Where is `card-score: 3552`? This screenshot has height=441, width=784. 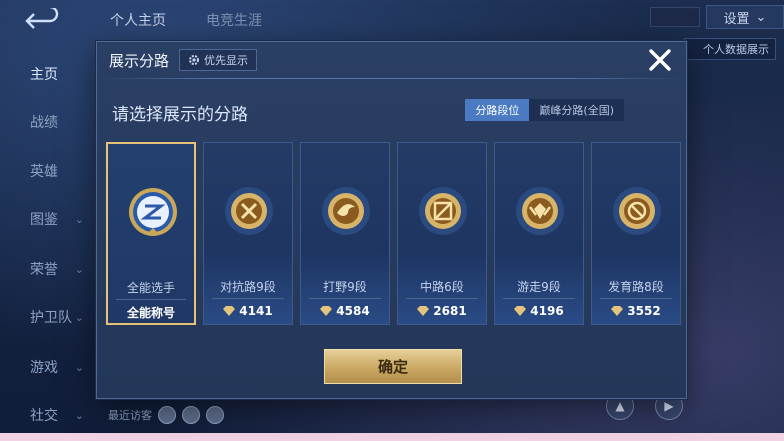
card-score: 3552 is located at coordinates (636, 311).